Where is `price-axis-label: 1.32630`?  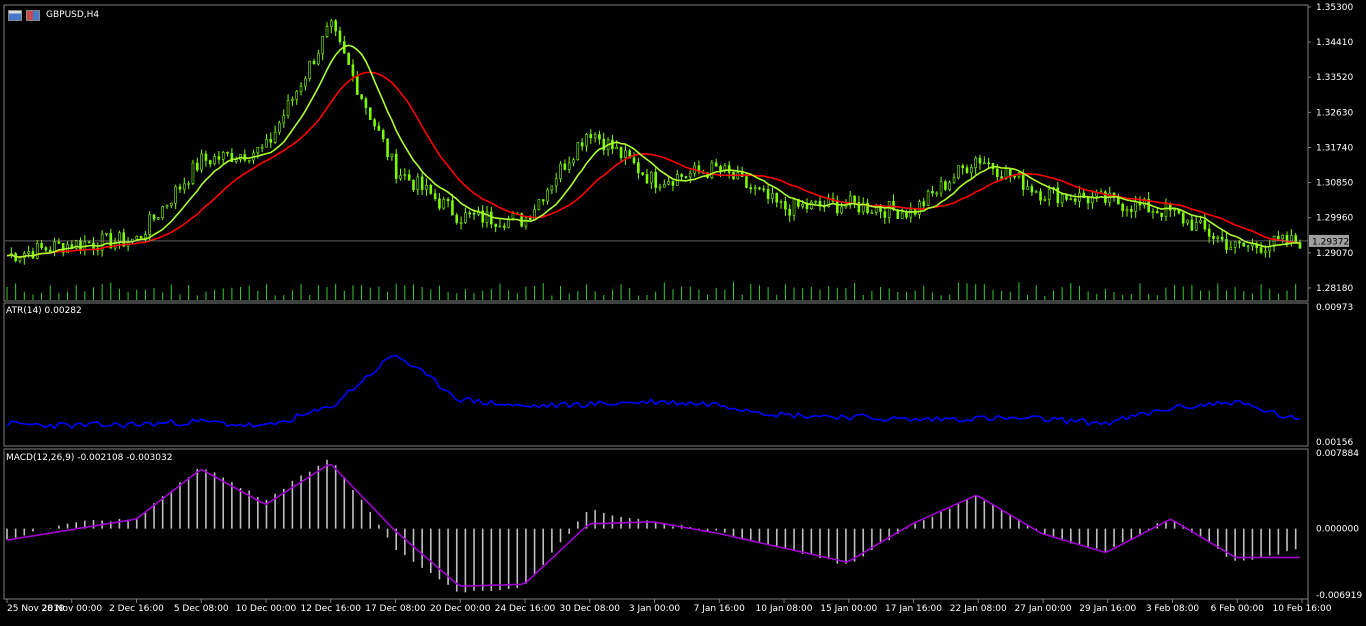 price-axis-label: 1.32630 is located at coordinates (1334, 113).